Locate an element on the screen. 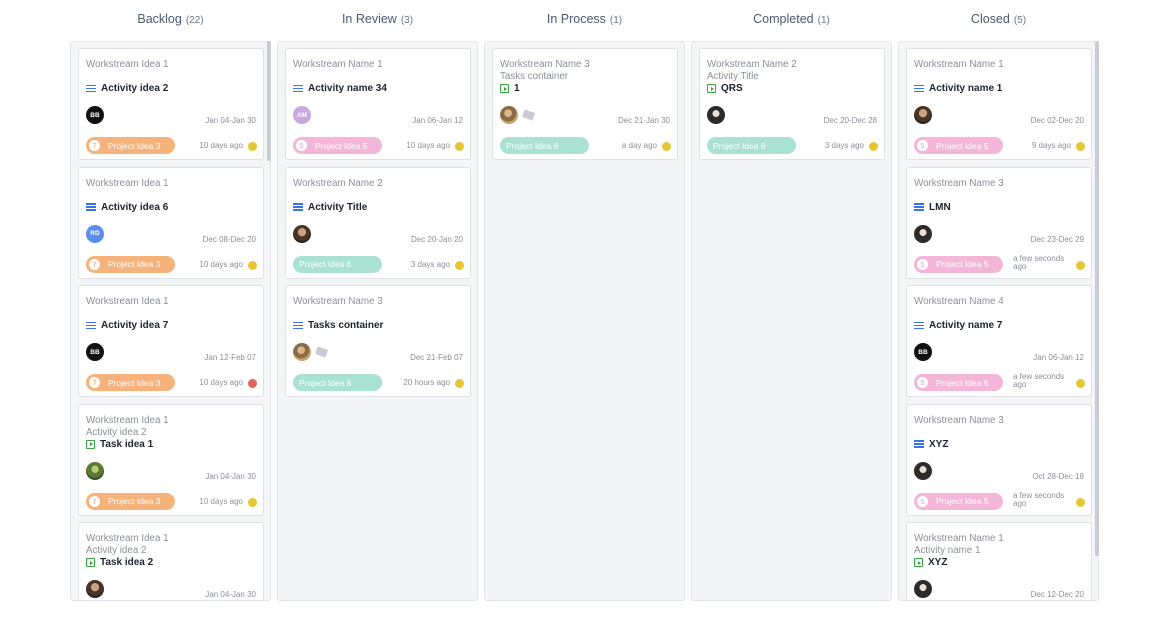 This screenshot has height=617, width=1170. column-header: Completed (1) is located at coordinates (791, 19).